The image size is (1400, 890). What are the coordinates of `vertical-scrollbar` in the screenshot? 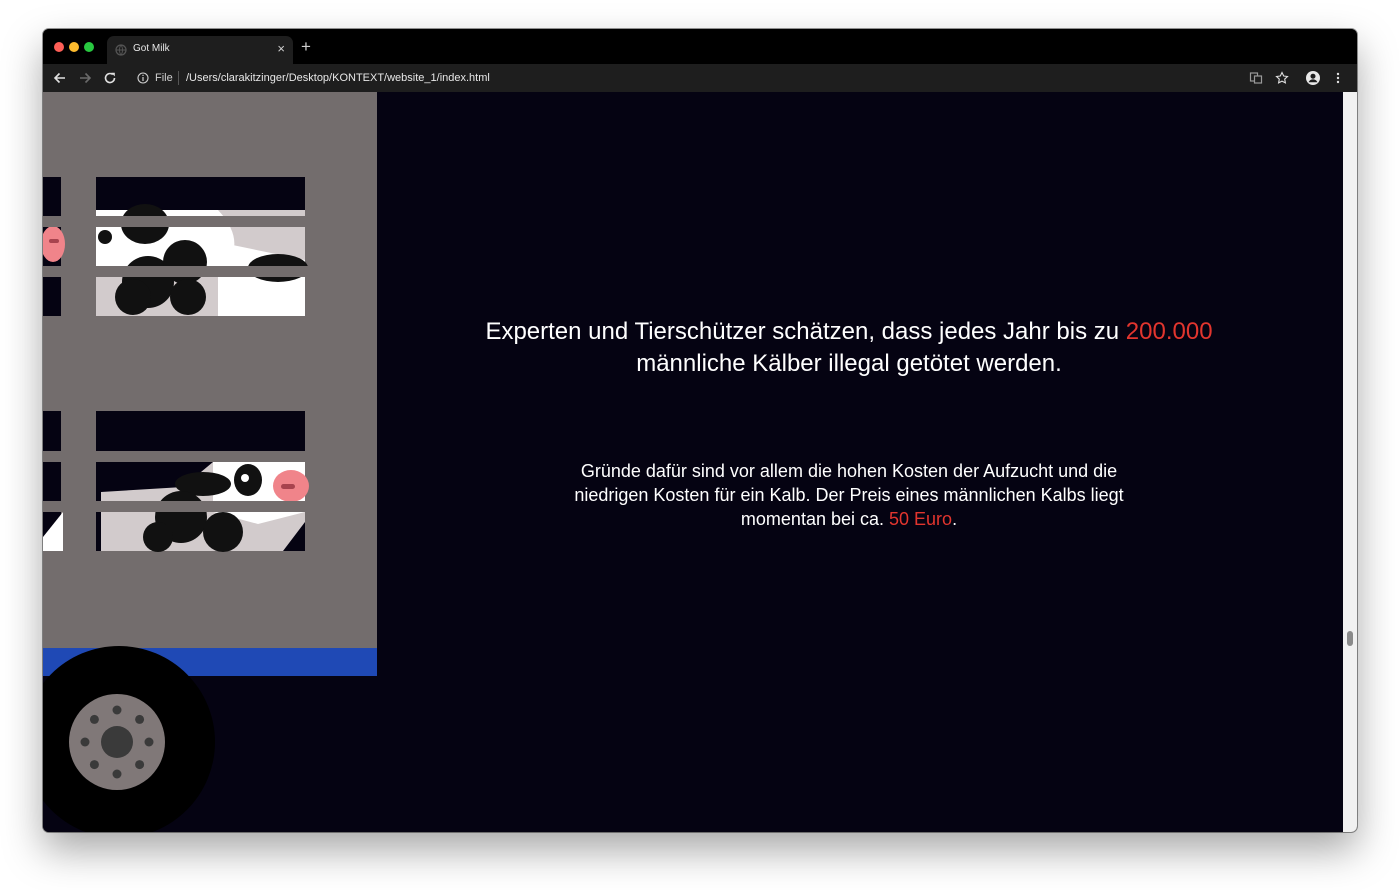 It's located at (1350, 462).